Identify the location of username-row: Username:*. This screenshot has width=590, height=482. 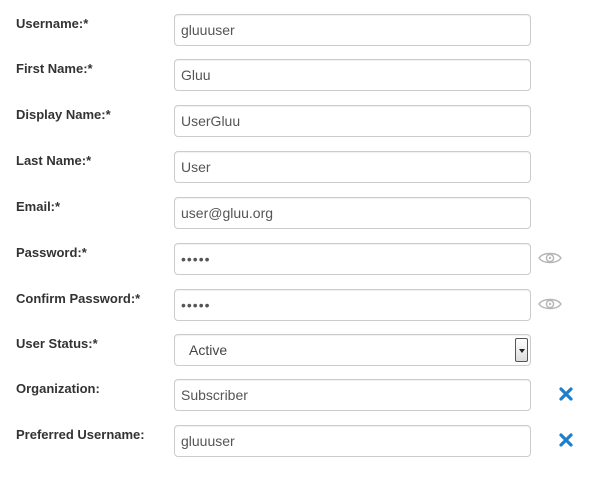
(295, 30).